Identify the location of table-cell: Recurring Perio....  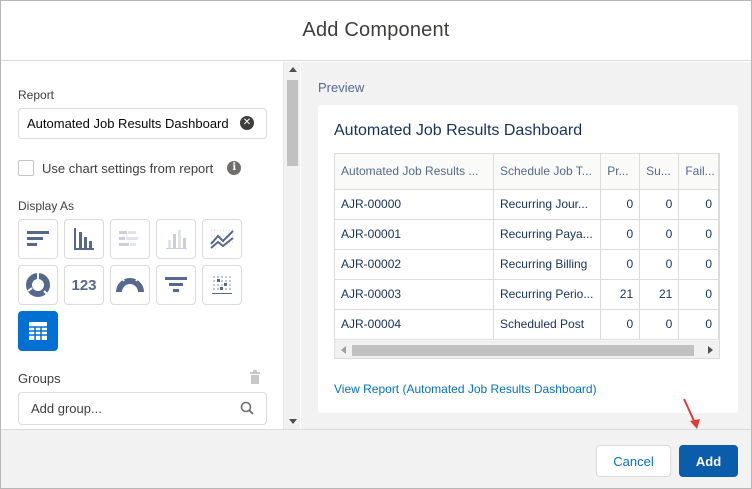
(547, 294).